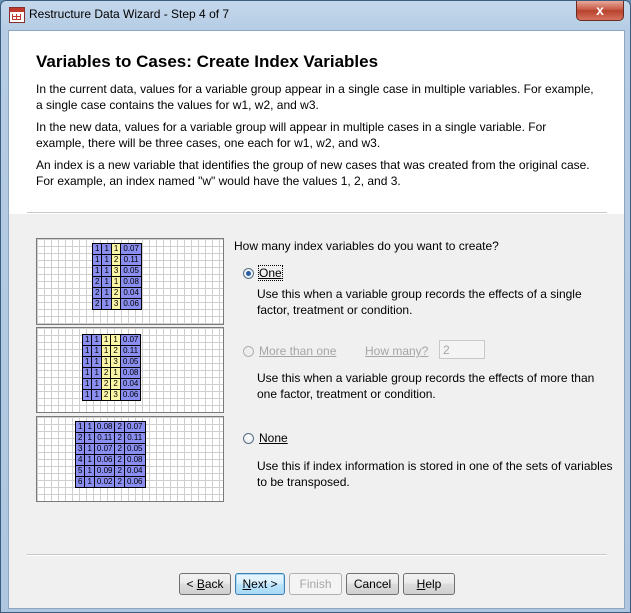  Describe the element at coordinates (248, 438) in the screenshot. I see `radio-none` at that location.